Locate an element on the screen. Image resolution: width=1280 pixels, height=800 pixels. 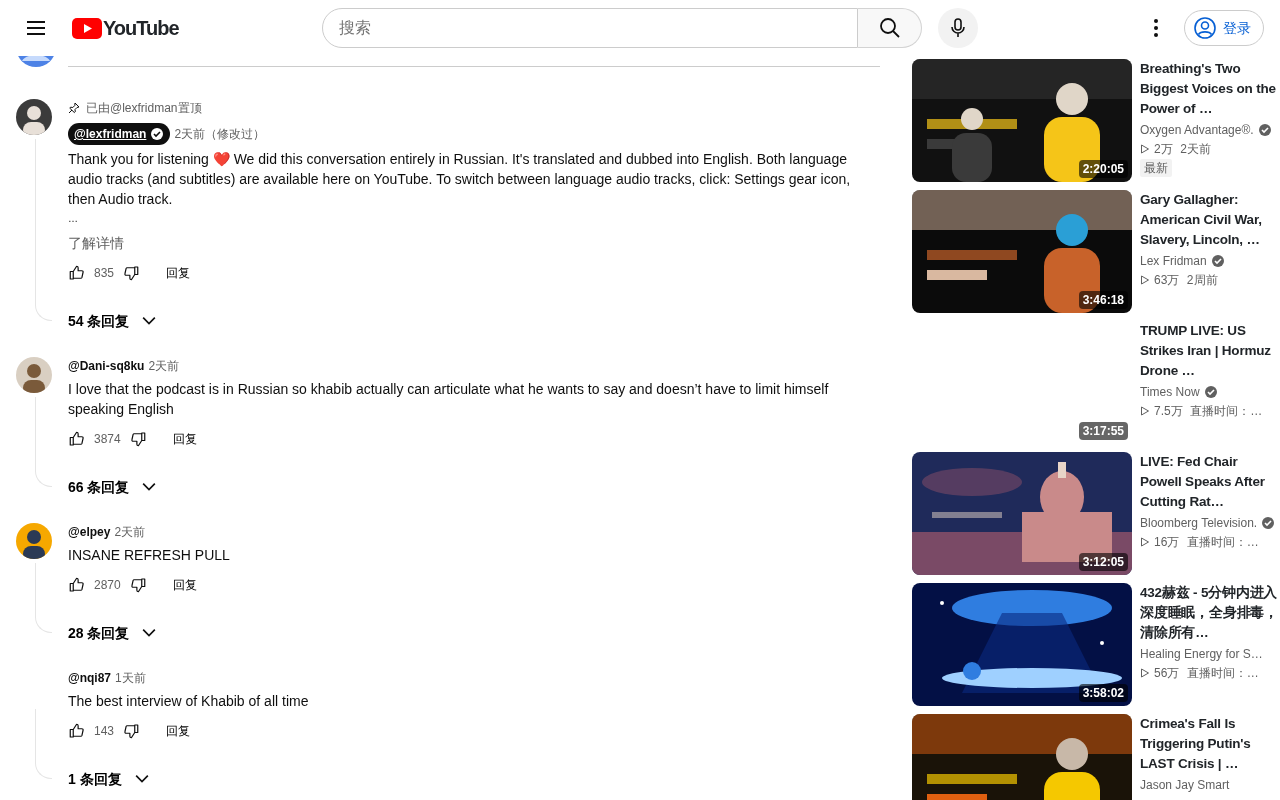
view-count: 16万 is located at coordinates (1167, 542).